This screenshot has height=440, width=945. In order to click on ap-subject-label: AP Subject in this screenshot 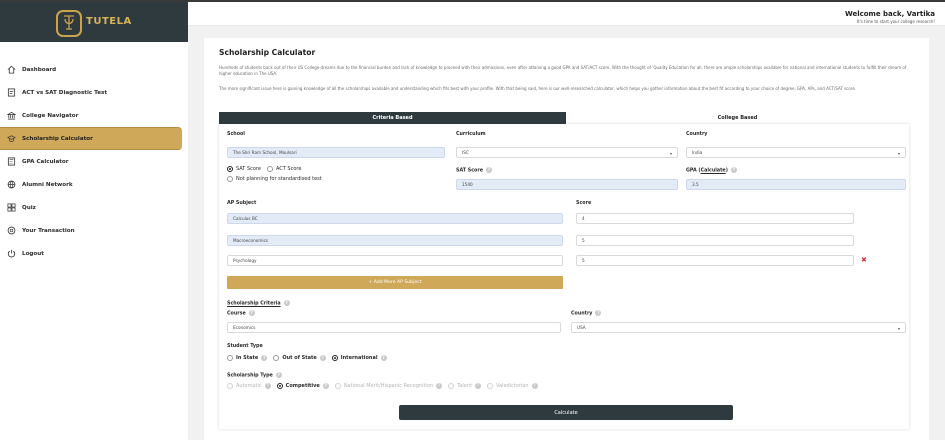, I will do `click(242, 203)`.